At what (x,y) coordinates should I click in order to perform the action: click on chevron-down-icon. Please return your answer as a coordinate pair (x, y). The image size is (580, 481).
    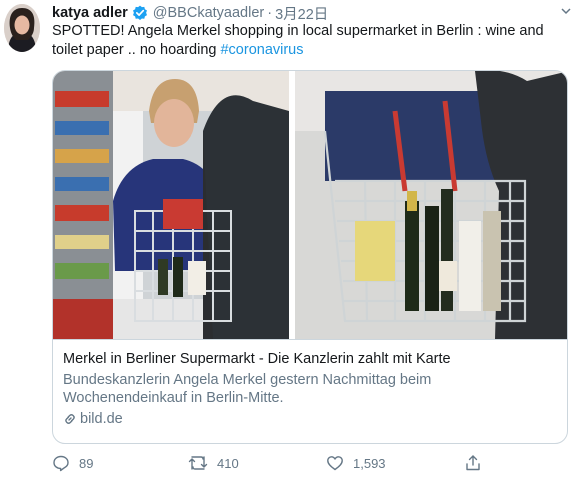
    Looking at the image, I should click on (566, 12).